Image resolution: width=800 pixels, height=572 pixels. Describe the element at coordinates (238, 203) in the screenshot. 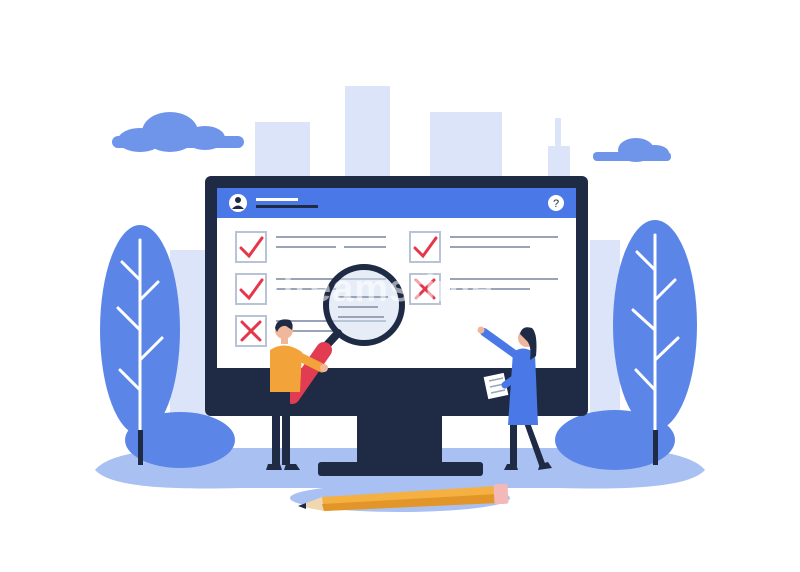

I see `user-avatar-icon` at that location.